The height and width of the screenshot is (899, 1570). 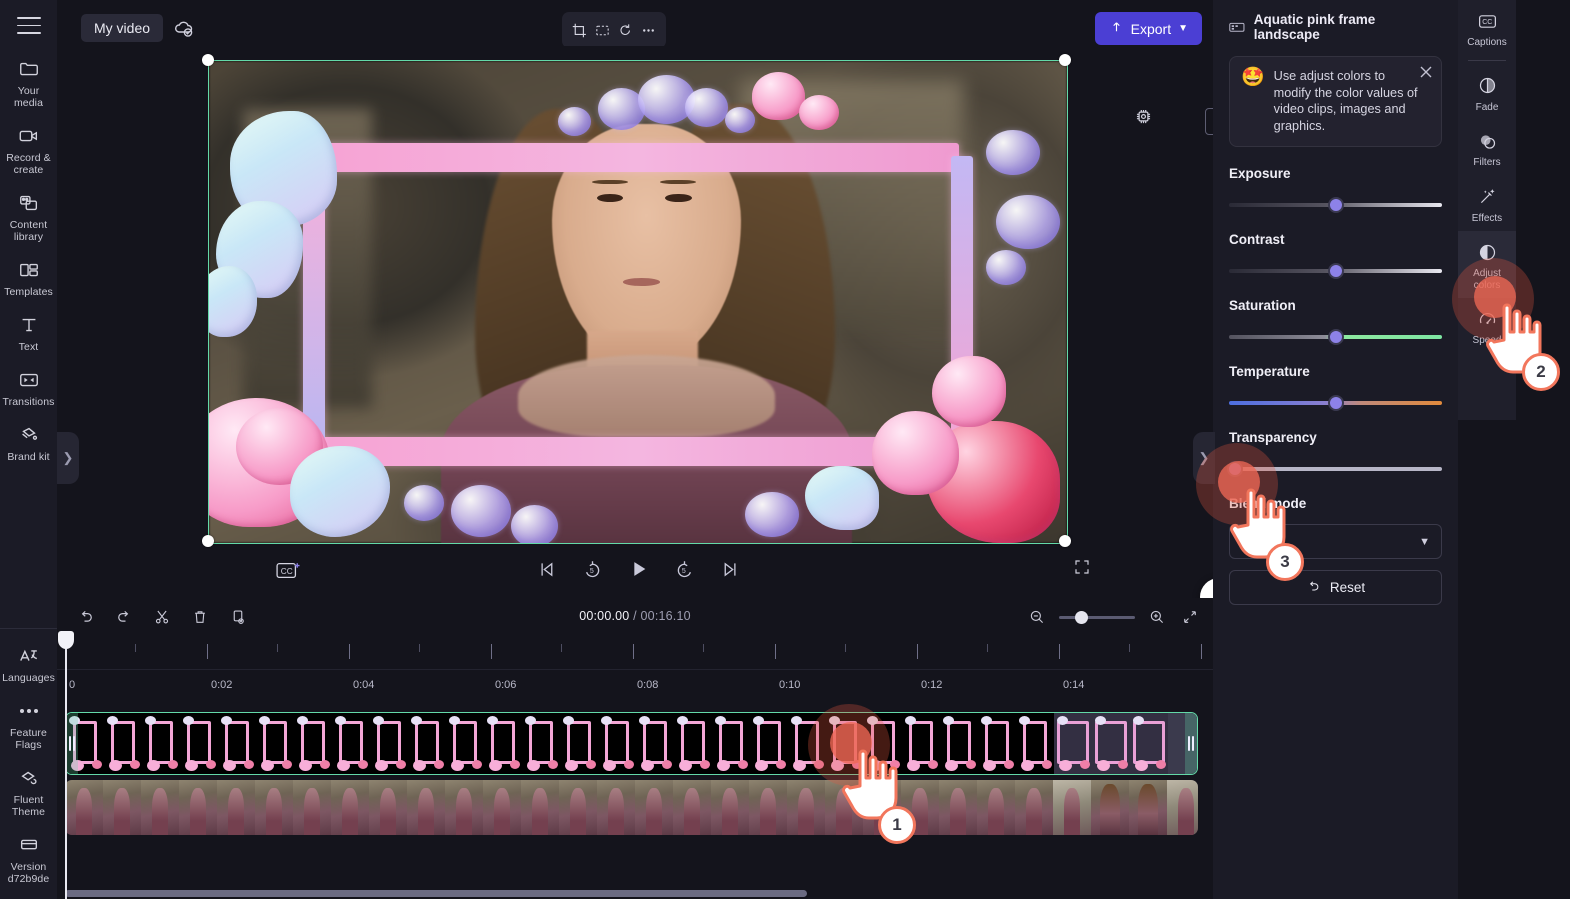 What do you see at coordinates (28, 231) in the screenshot?
I see `sidebar-item-label: Content library` at bounding box center [28, 231].